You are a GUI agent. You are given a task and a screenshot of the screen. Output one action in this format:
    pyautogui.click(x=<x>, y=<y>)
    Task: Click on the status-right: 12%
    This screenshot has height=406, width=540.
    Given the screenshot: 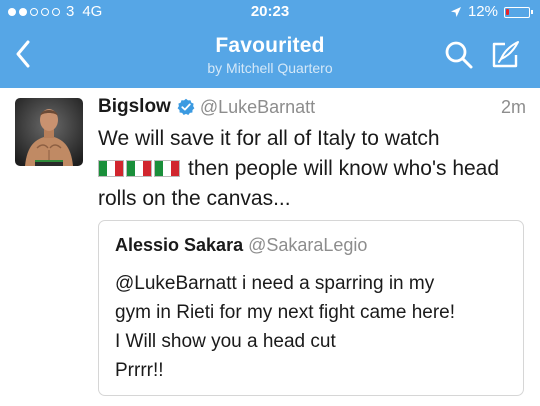 What is the action you would take?
    pyautogui.click(x=491, y=12)
    